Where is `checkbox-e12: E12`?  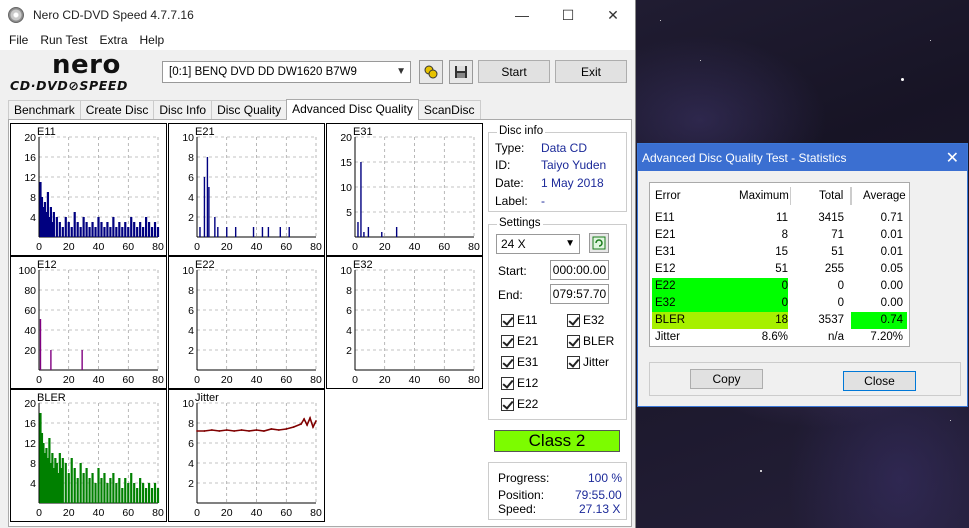 checkbox-e12: E12 is located at coordinates (519, 383).